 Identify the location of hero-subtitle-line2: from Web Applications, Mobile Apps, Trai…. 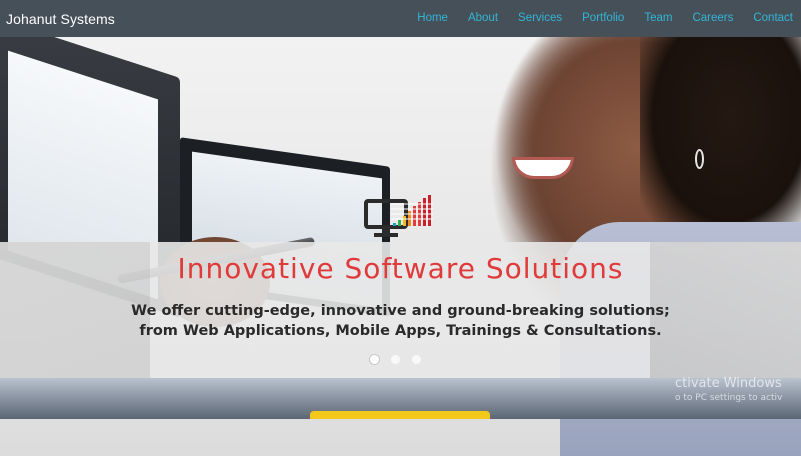
(400, 331).